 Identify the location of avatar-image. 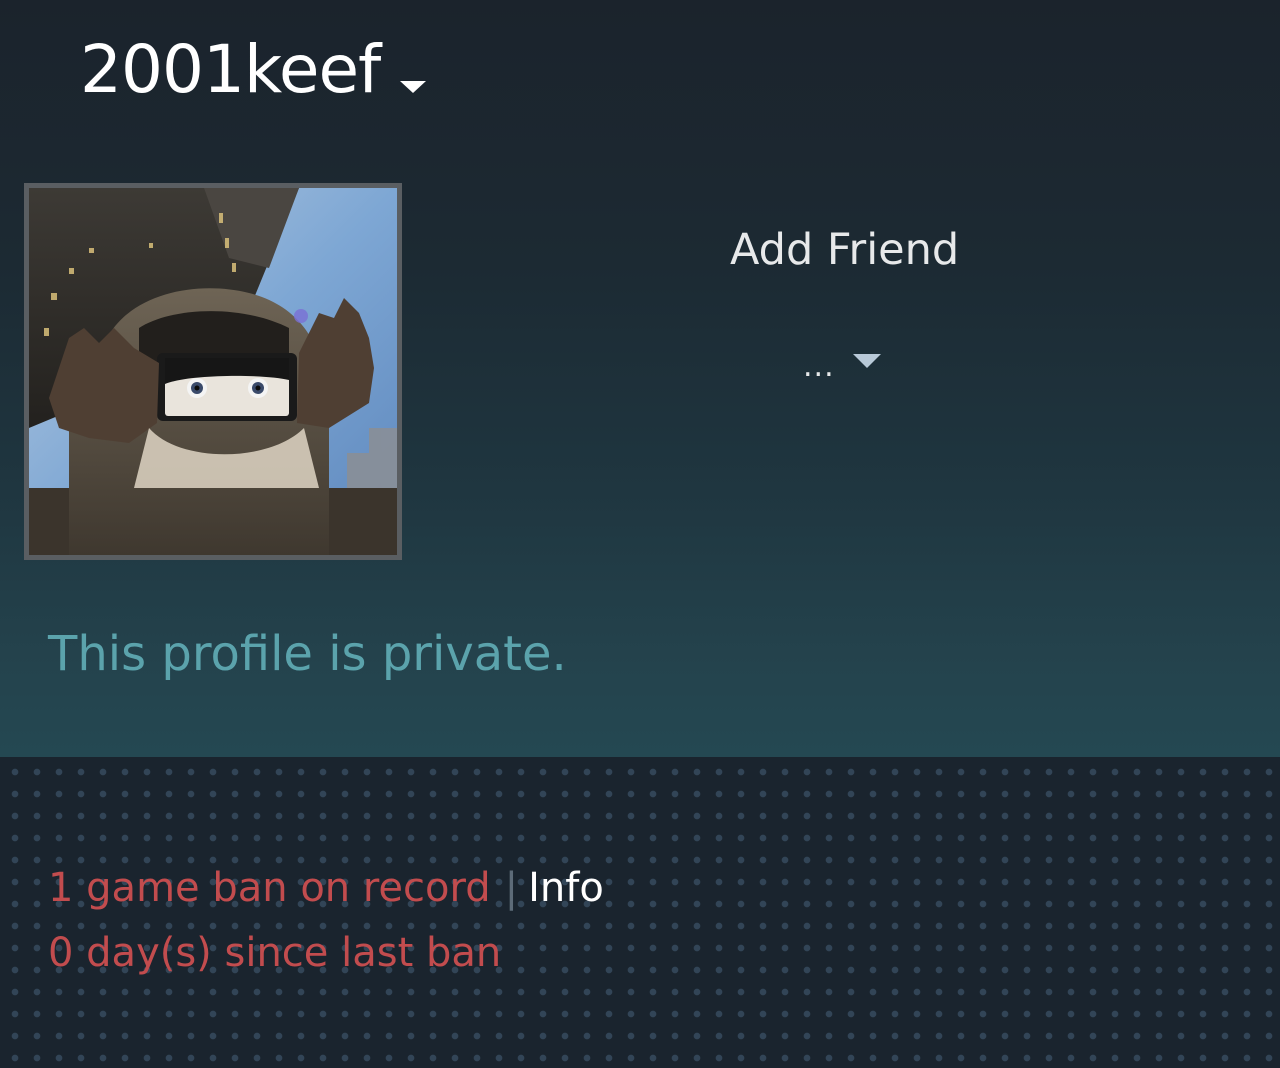
(213, 371).